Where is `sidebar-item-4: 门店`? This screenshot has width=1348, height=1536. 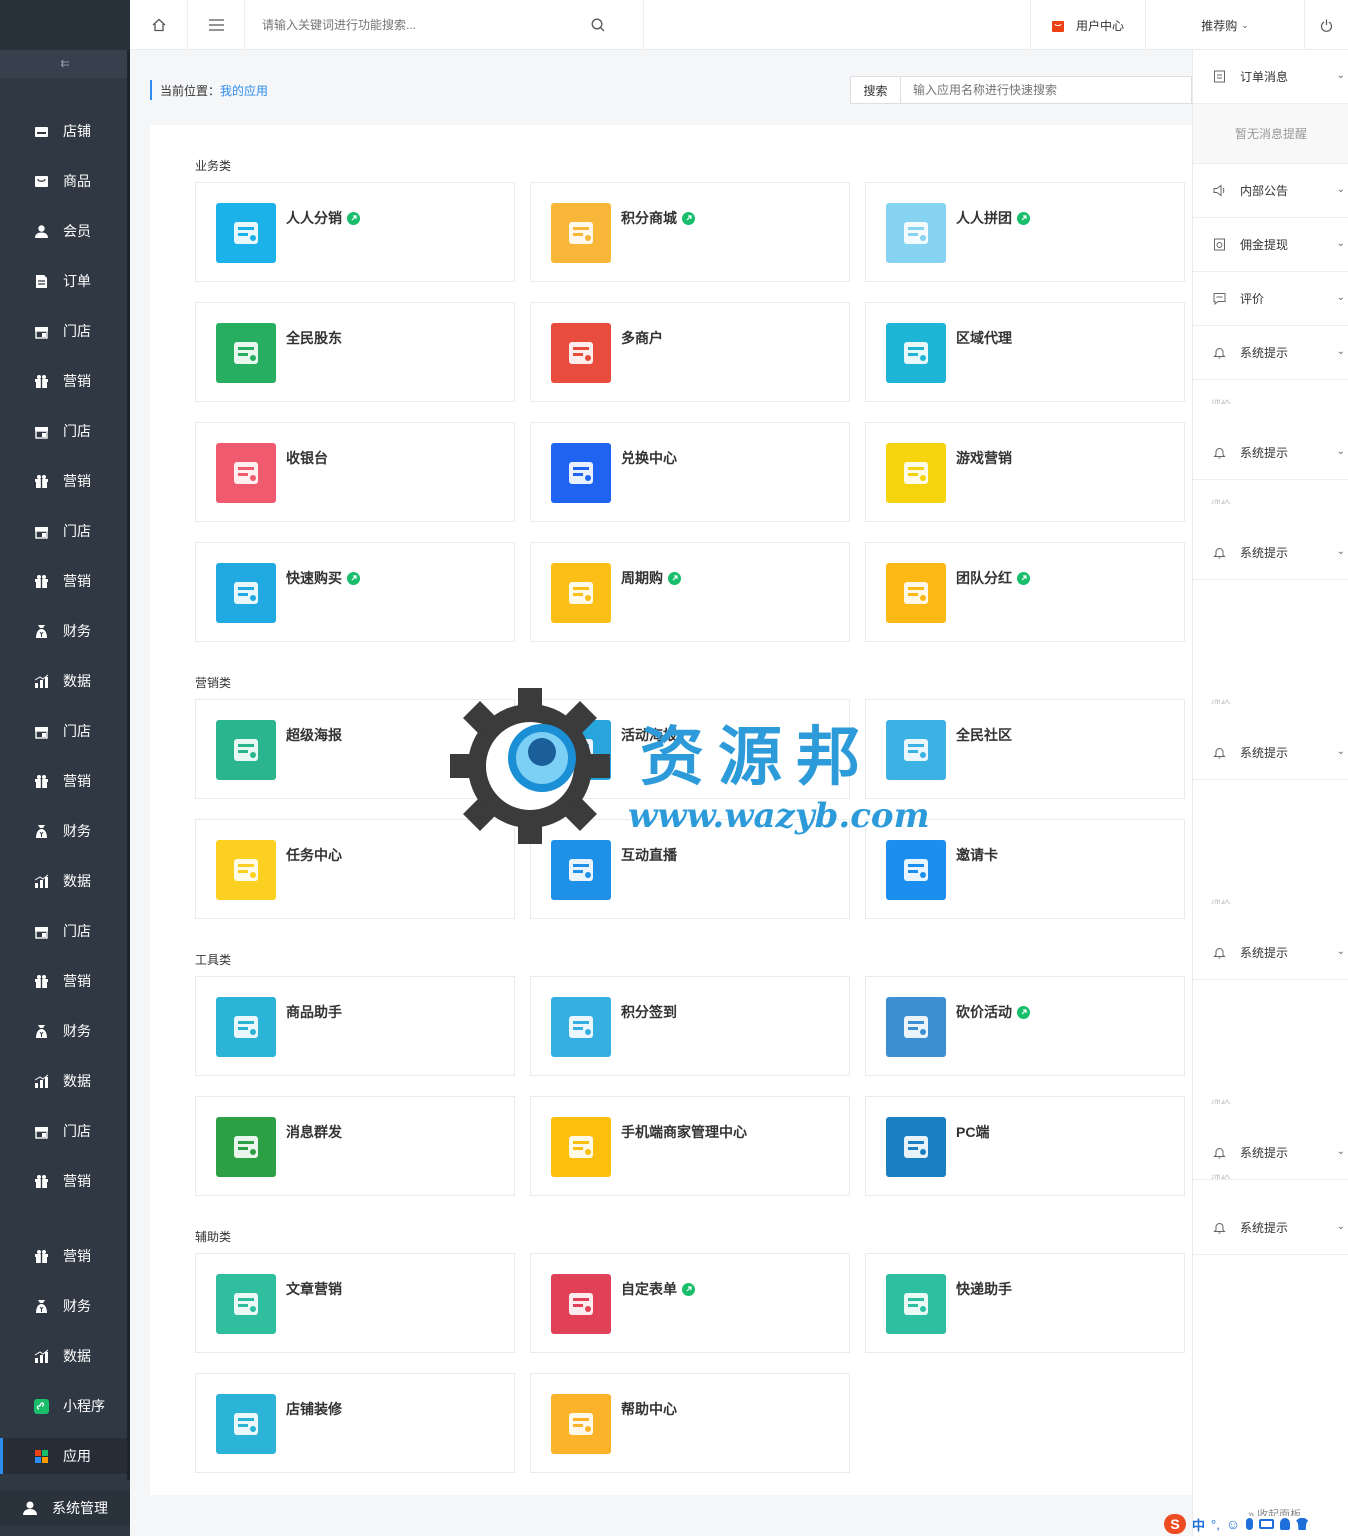 sidebar-item-4: 门店 is located at coordinates (63, 331).